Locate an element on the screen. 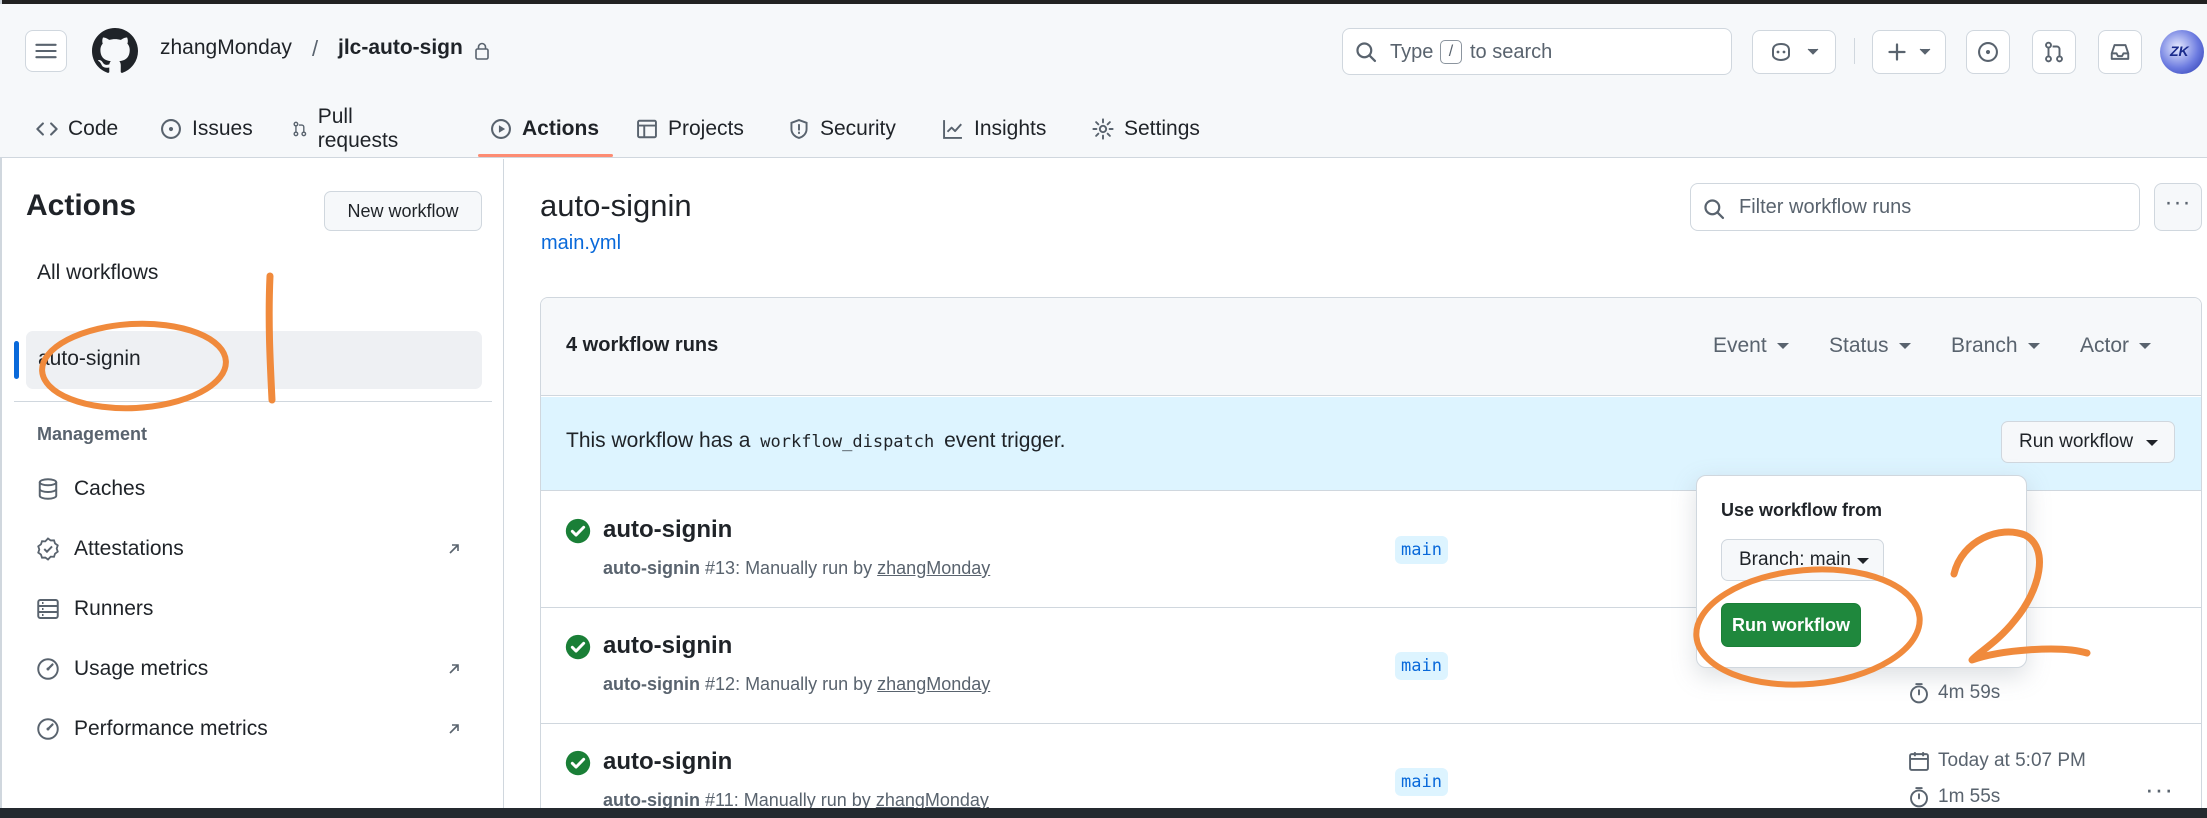 Image resolution: width=2207 pixels, height=818 pixels. repo-name-link: jlc-auto-sign is located at coordinates (400, 48).